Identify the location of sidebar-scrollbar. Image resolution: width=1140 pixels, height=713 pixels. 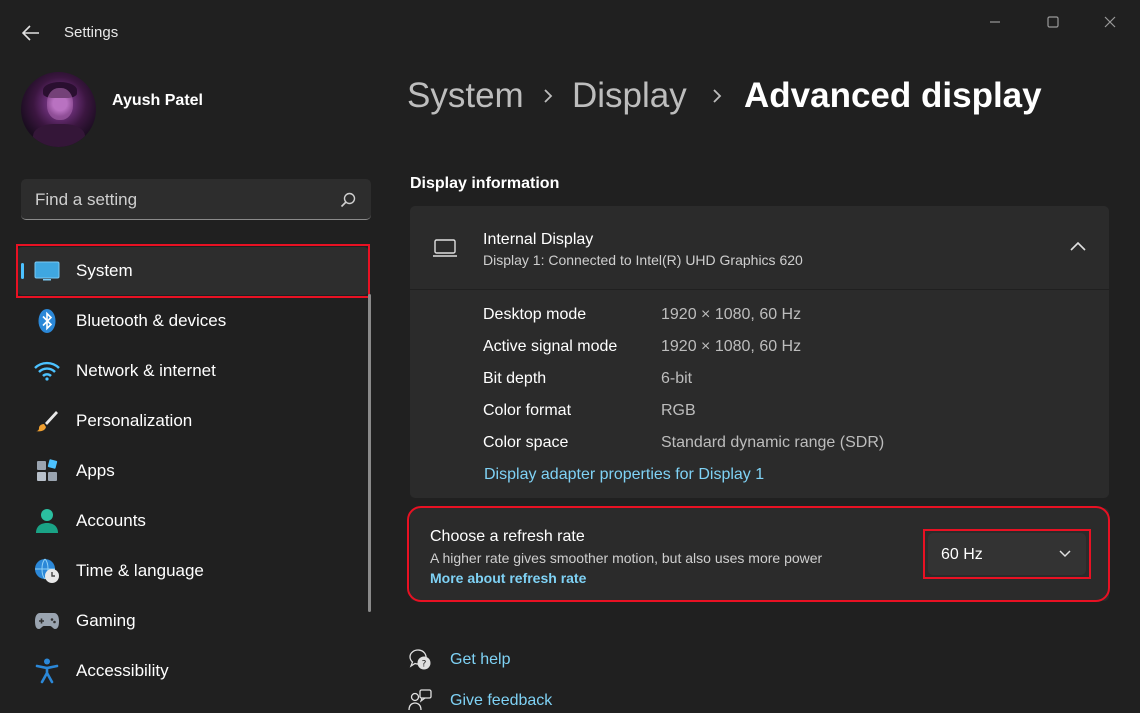
(369, 453).